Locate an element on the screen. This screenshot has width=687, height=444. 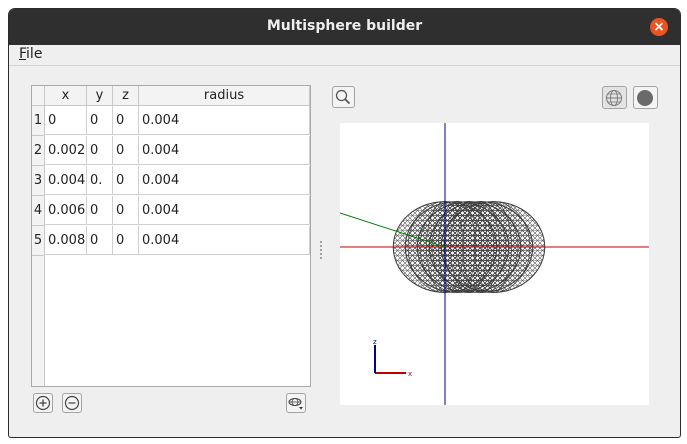
menu-bar: File is located at coordinates (344, 55).